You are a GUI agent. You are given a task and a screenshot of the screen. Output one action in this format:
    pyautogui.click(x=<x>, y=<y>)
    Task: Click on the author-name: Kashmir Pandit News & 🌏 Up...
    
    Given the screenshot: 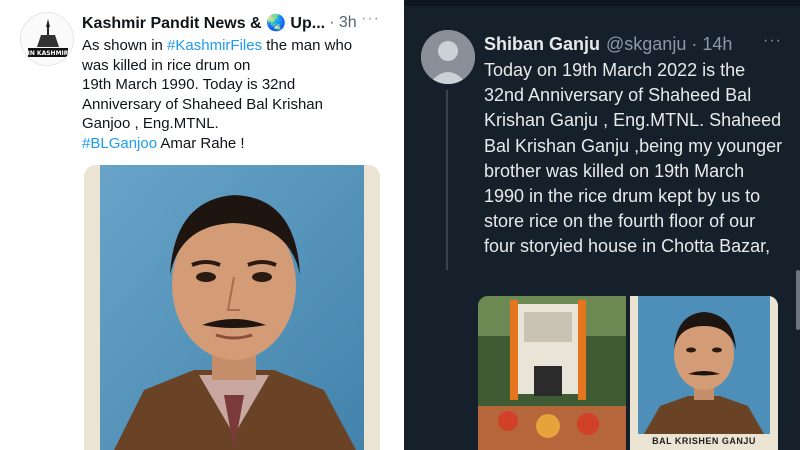 What is the action you would take?
    pyautogui.click(x=203, y=23)
    